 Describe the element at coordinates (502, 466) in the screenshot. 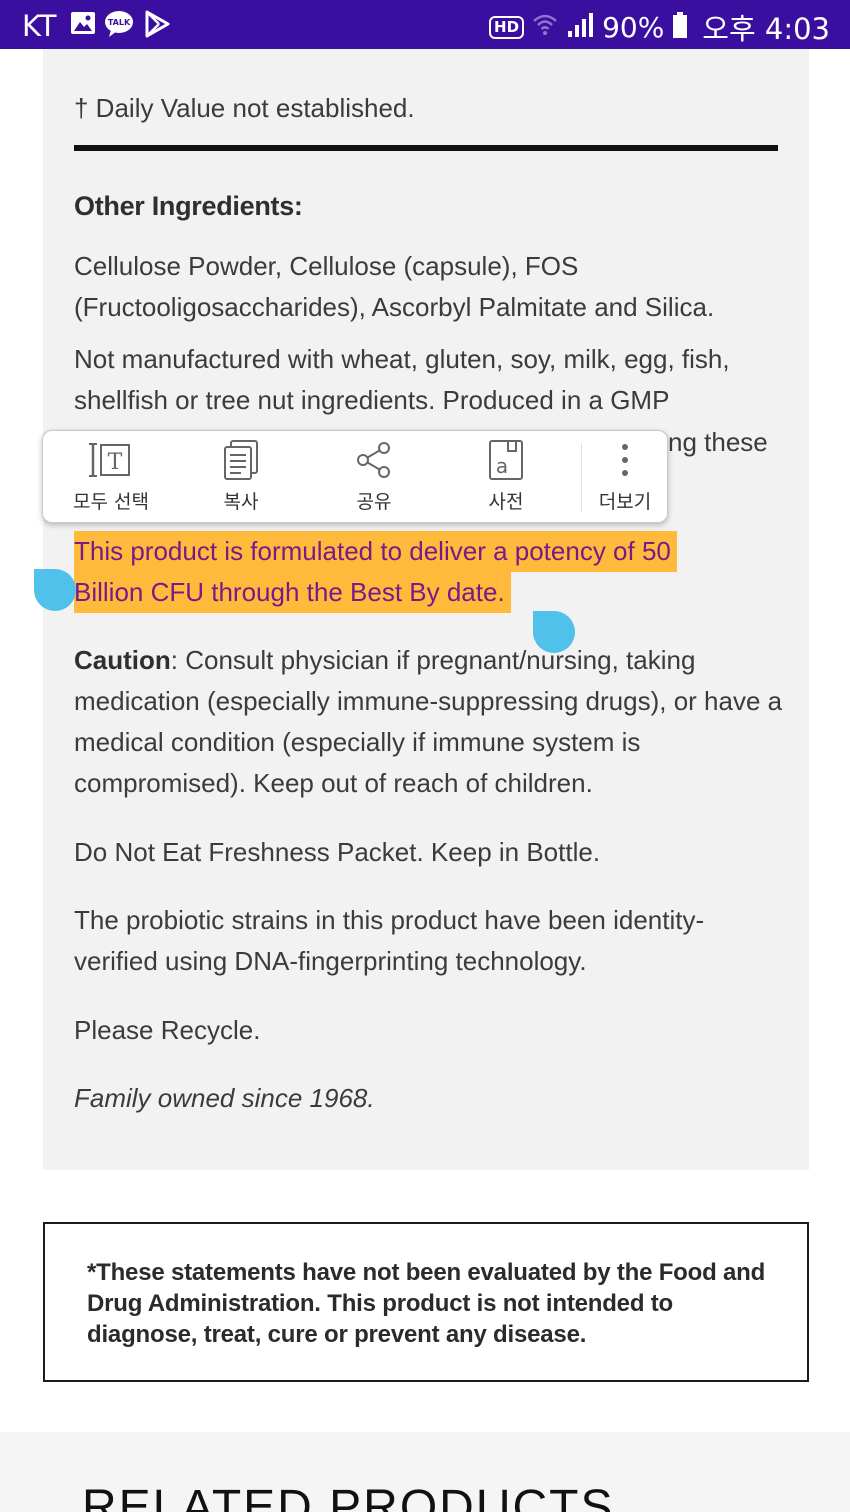

I see `svg-text: a` at that location.